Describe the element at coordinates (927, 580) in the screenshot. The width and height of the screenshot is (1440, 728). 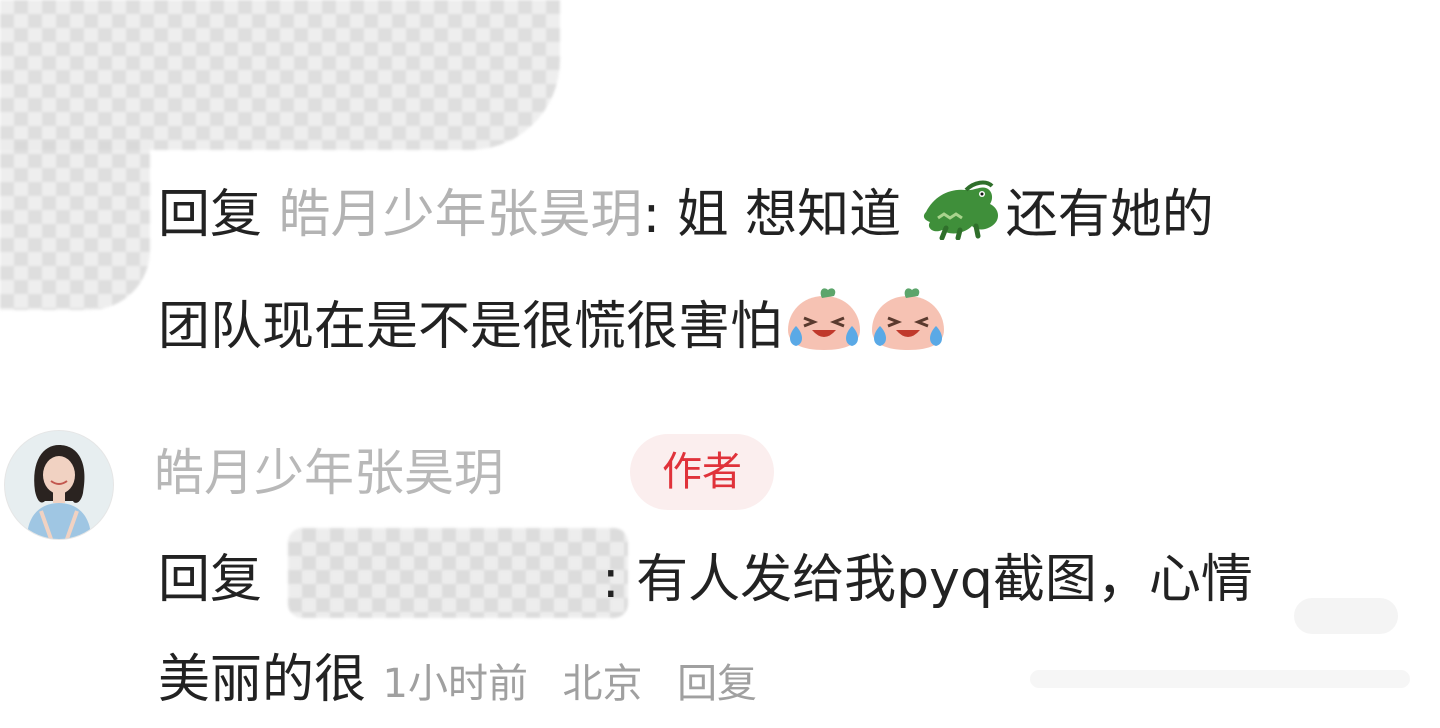
I see `comment-text: : 有人发给我pyq截图，心情` at that location.